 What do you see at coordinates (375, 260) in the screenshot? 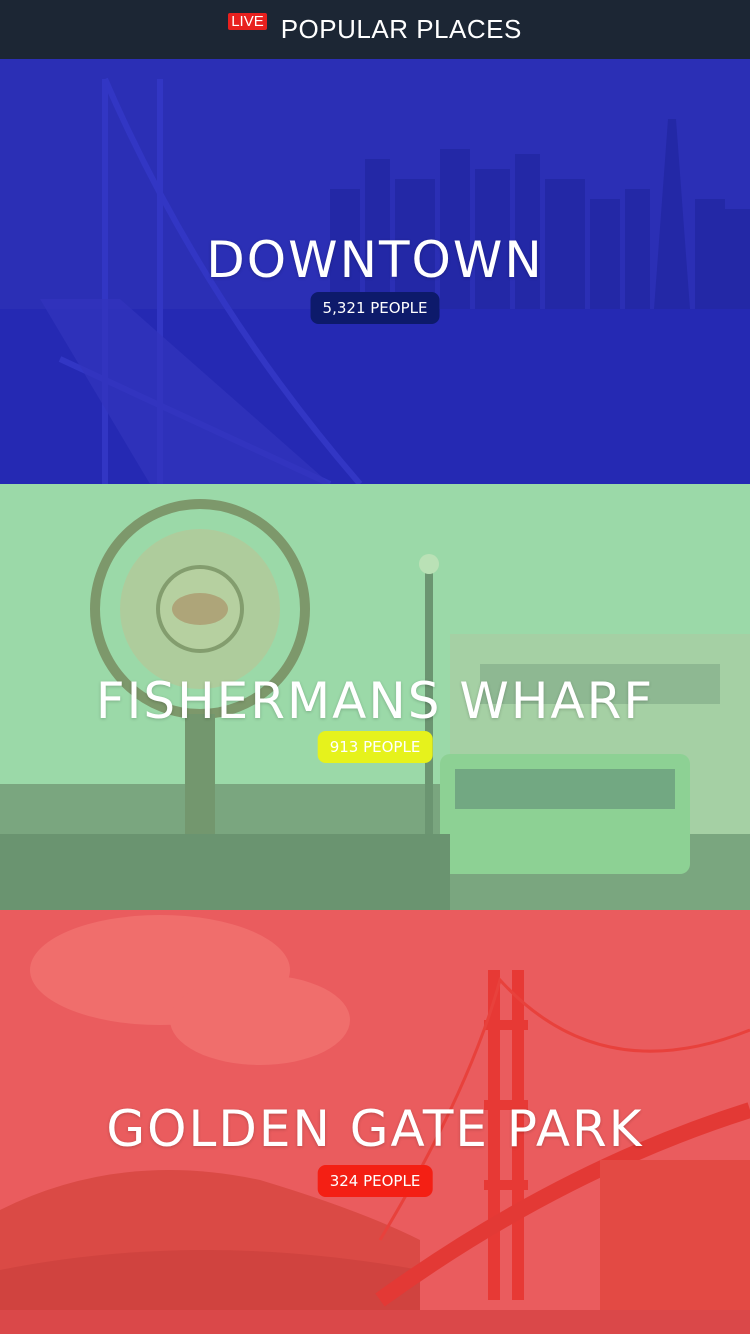
I see `place-title: DOWNTOWN` at bounding box center [375, 260].